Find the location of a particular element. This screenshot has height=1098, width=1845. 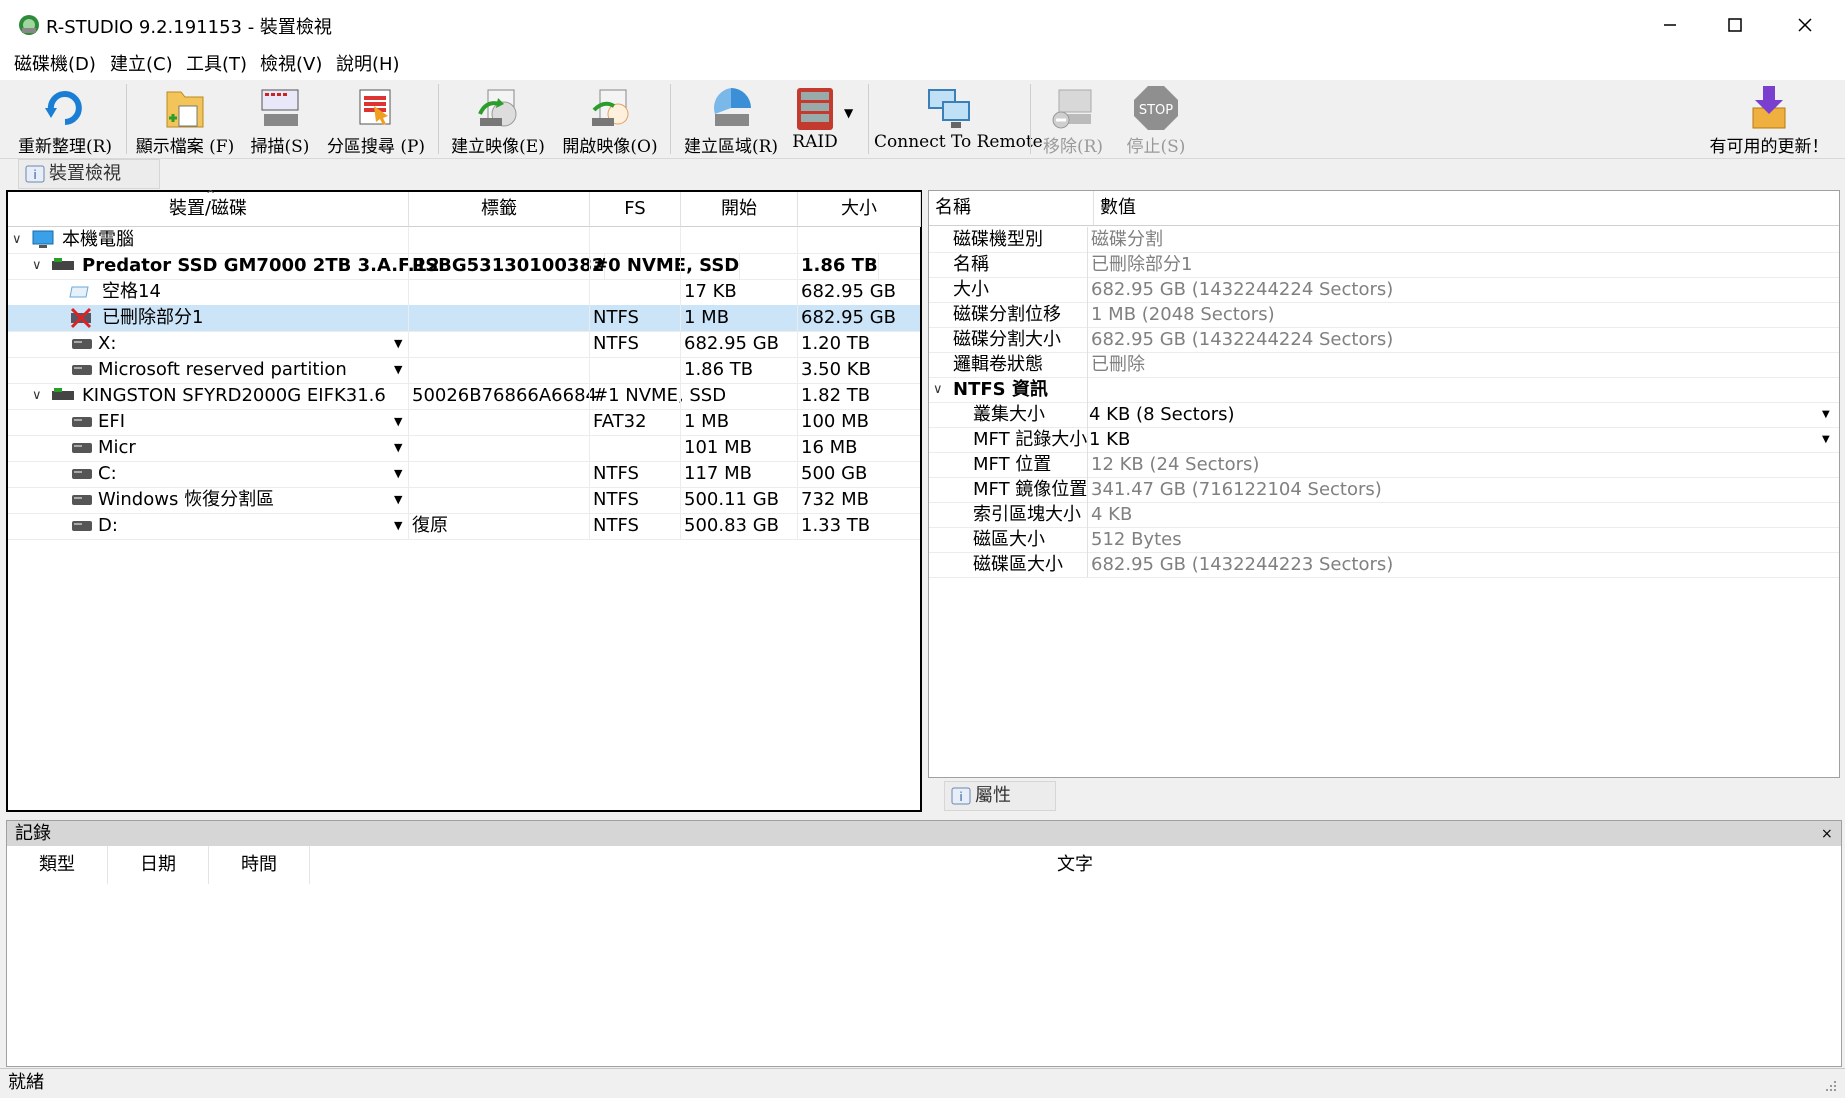

menu-view: 檢視(V) is located at coordinates (291, 65).